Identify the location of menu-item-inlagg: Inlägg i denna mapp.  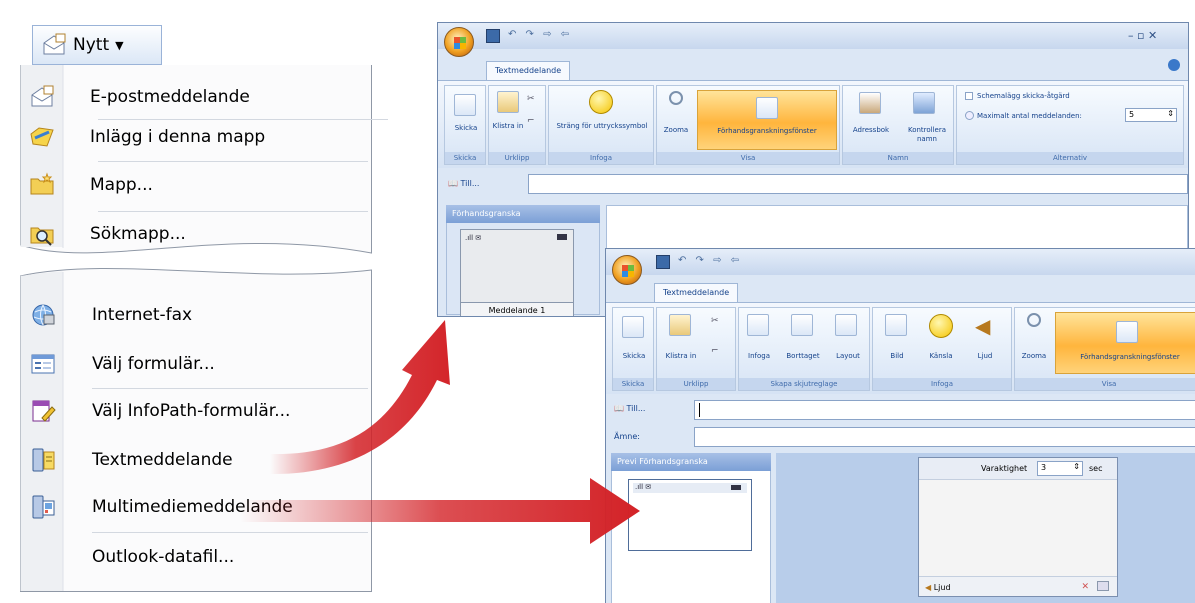
(196, 138).